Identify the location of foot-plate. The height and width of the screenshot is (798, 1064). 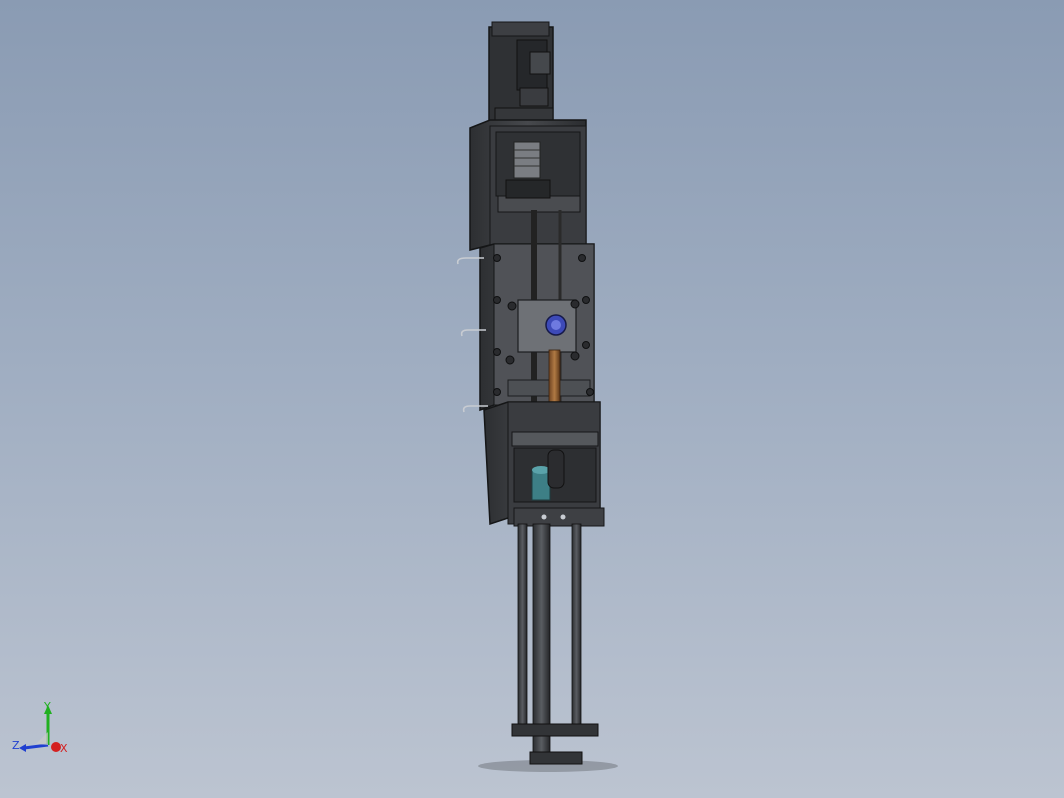
(555, 744).